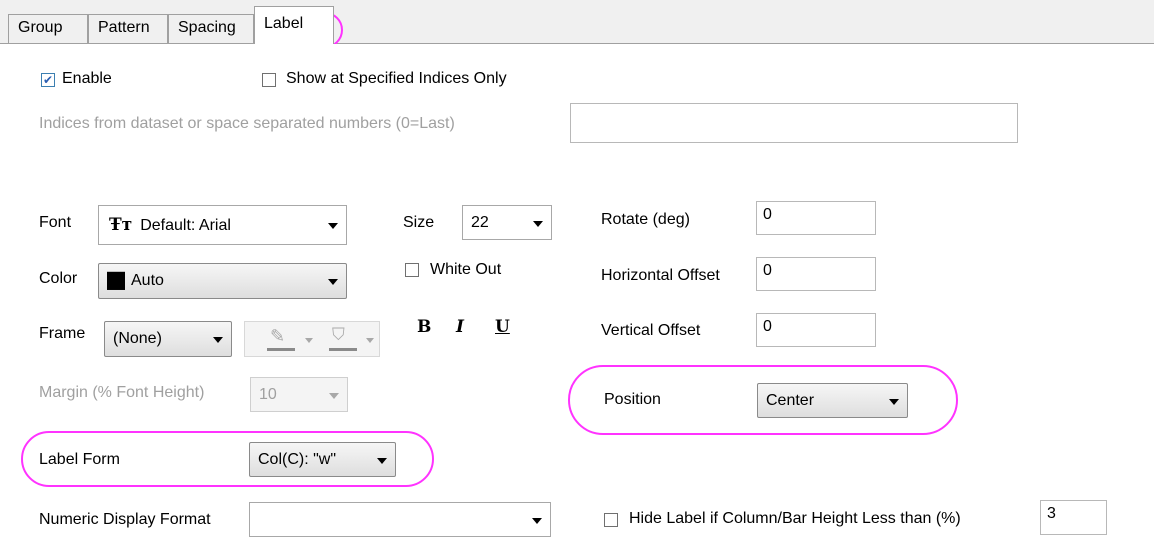 The height and width of the screenshot is (552, 1154). I want to click on fill-color-bar, so click(343, 349).